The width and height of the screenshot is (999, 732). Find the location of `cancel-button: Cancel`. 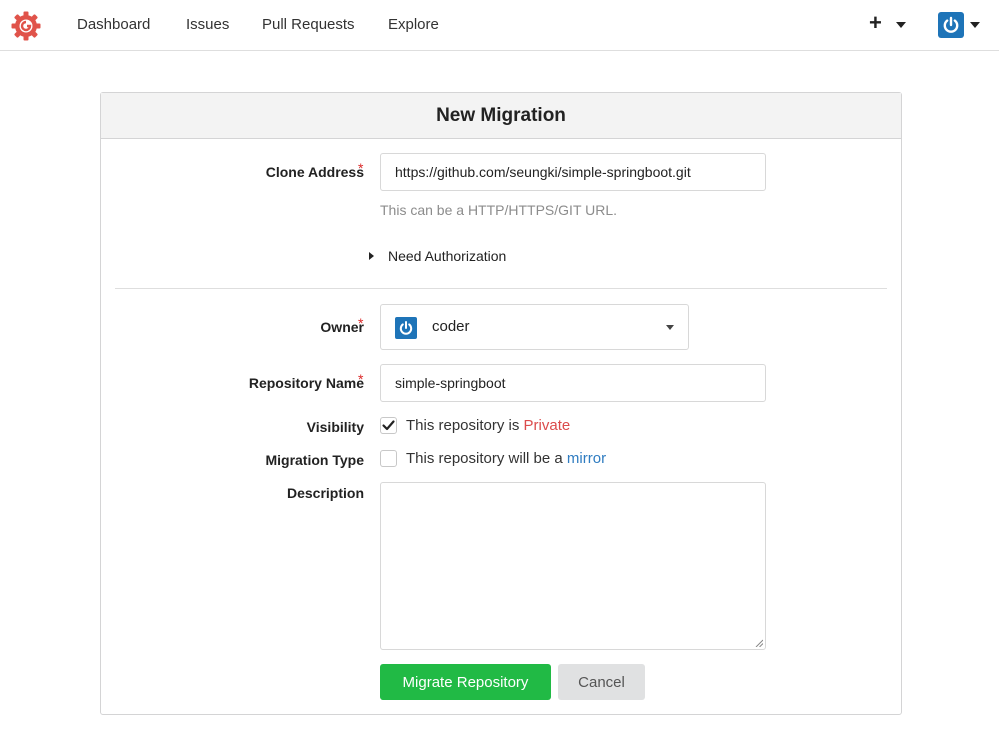

cancel-button: Cancel is located at coordinates (601, 682).